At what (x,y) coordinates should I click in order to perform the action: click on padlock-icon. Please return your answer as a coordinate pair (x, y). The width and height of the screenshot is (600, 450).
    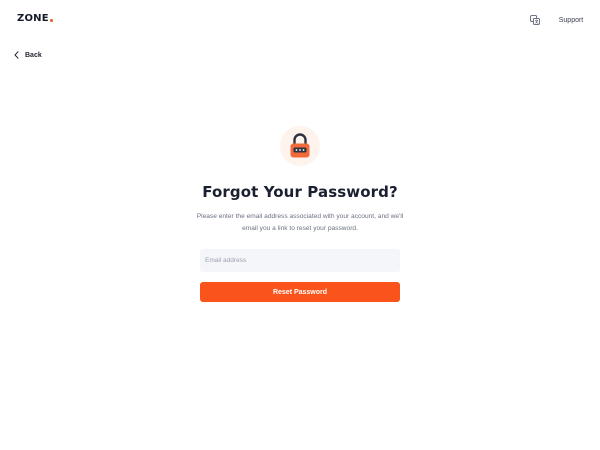
    Looking at the image, I should click on (300, 145).